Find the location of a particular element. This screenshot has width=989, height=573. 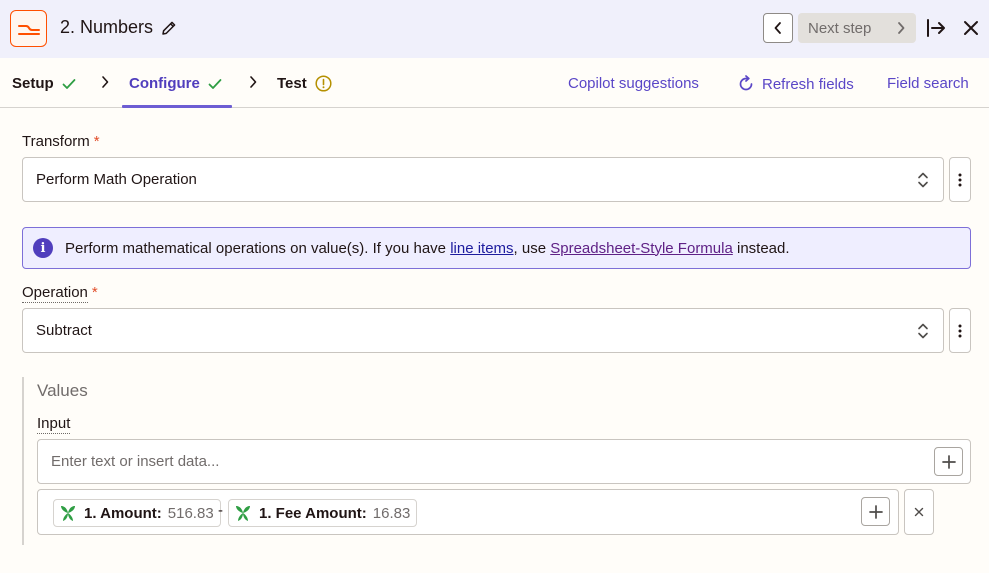

refresh-icon is located at coordinates (746, 83).